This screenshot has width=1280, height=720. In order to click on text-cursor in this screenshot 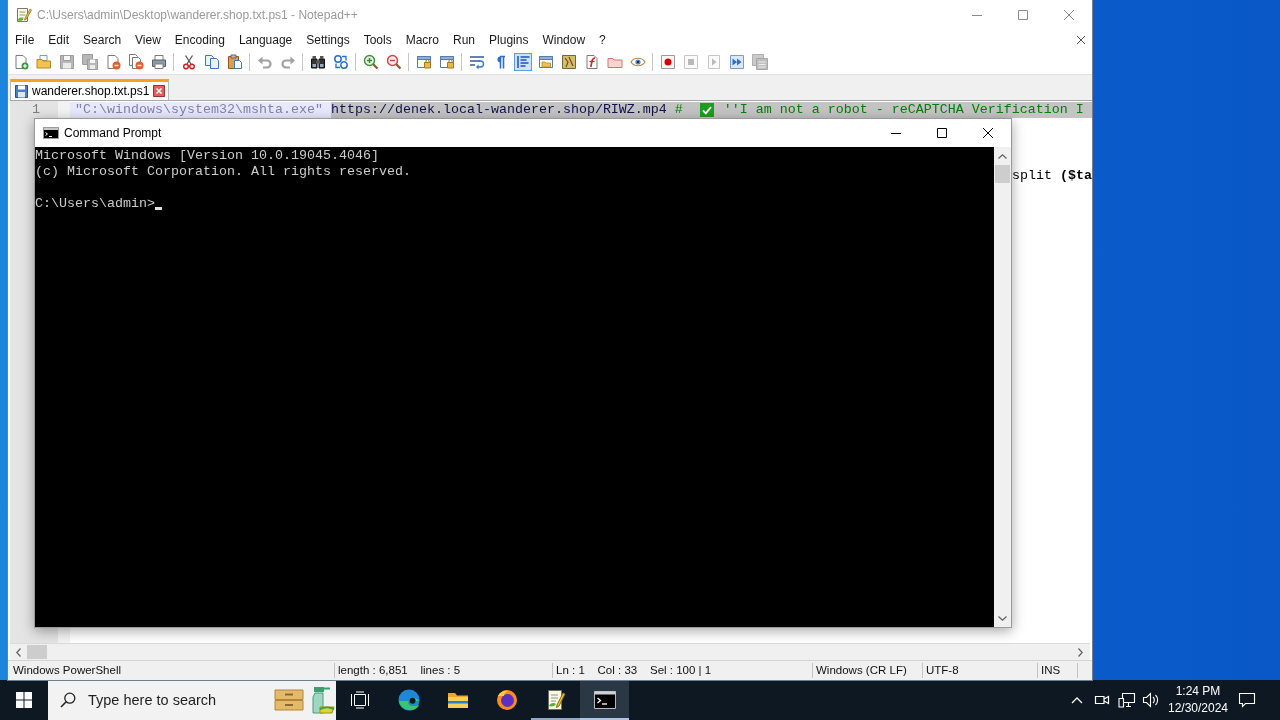, I will do `click(158, 208)`.